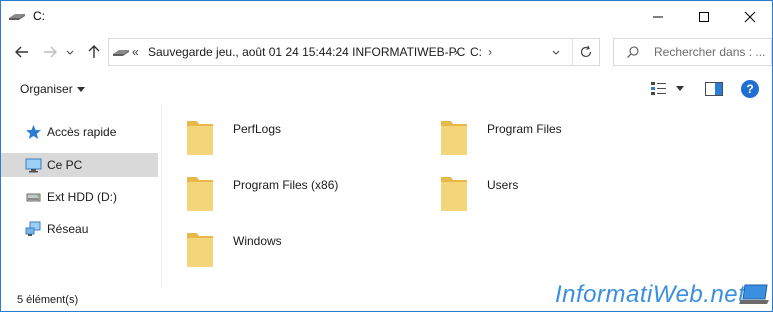  I want to click on back-arrow-icon, so click(21, 52).